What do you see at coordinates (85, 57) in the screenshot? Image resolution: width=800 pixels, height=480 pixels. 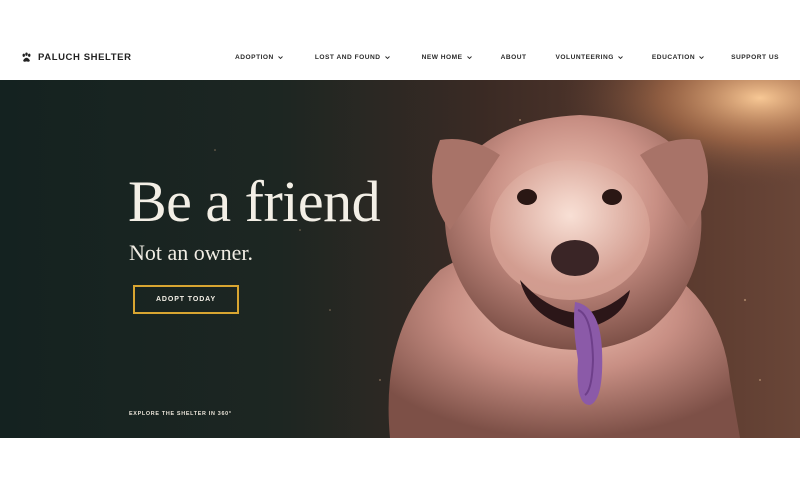 I see `brand-name: PALUCH SHELTER` at bounding box center [85, 57].